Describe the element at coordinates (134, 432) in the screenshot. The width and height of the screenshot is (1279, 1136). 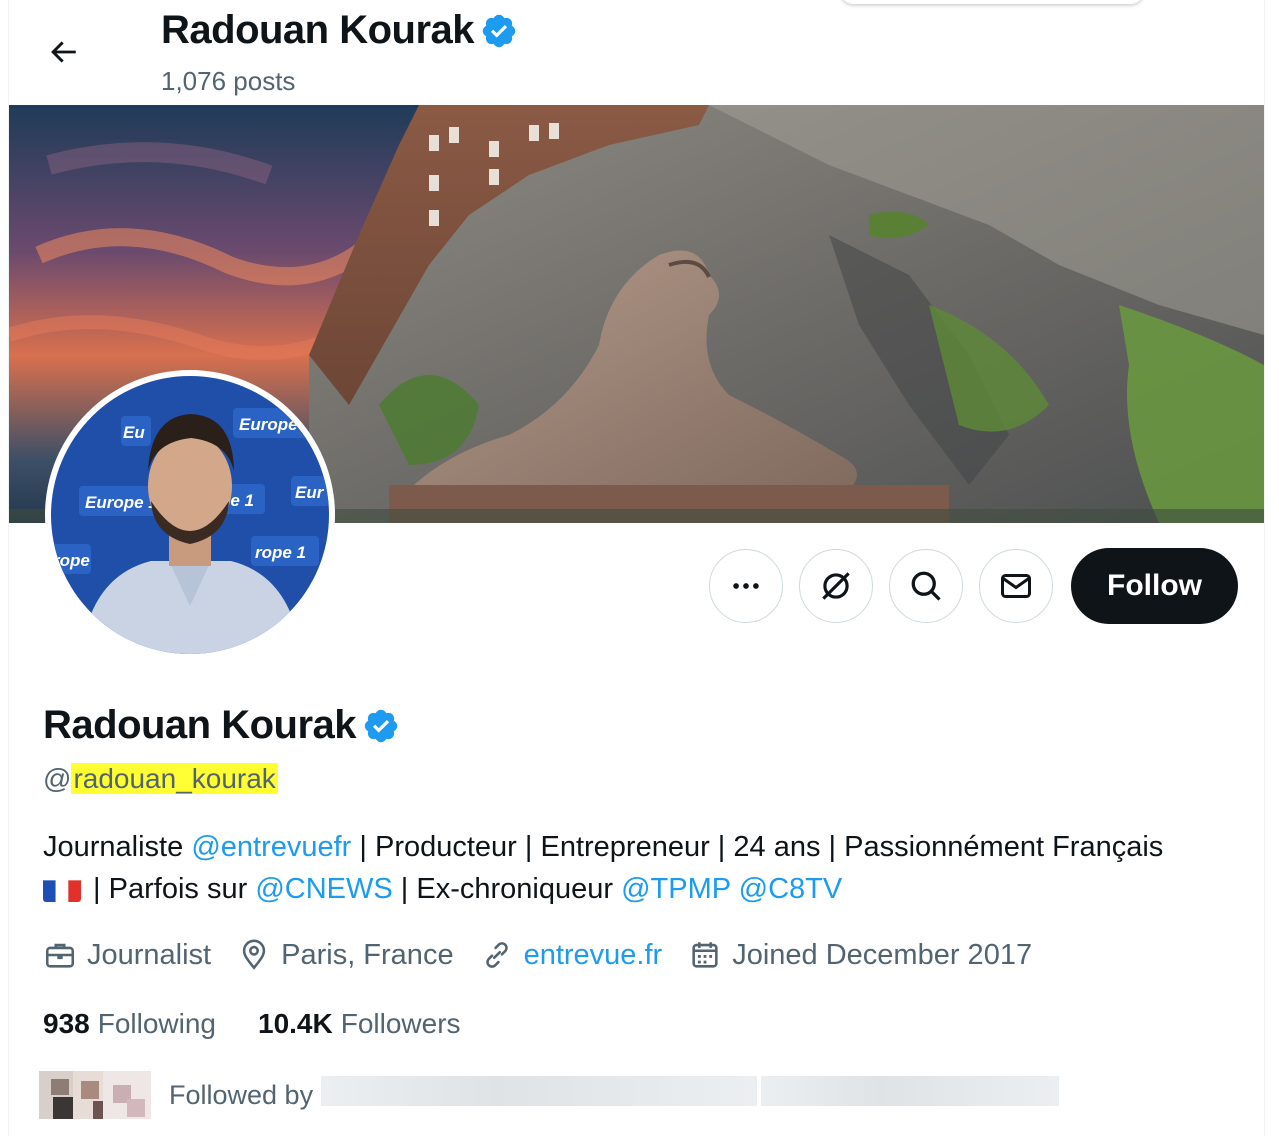
I see `avatar-backdrop-text: Eu` at that location.